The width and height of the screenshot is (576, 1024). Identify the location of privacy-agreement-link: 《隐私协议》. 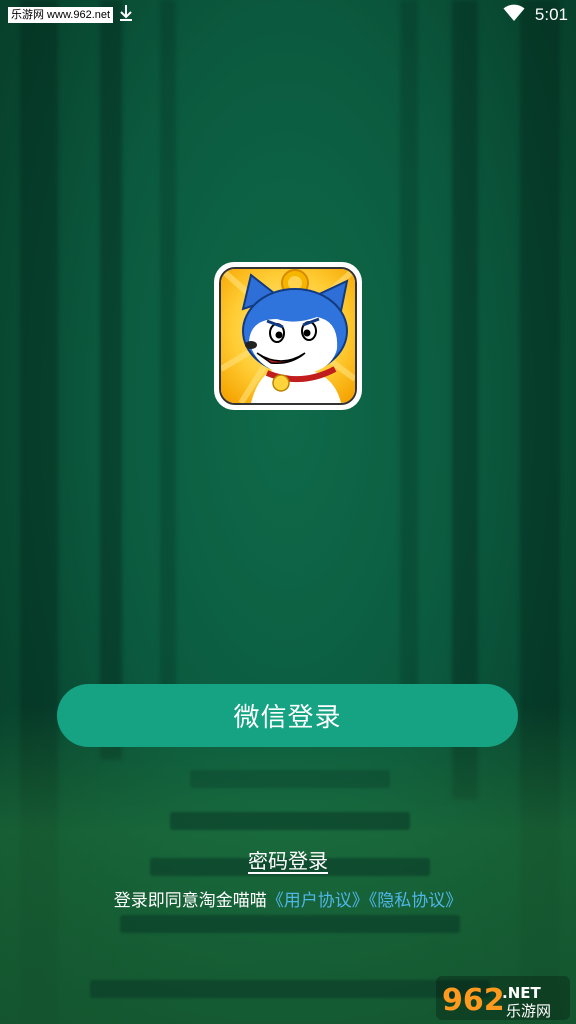
(416, 901).